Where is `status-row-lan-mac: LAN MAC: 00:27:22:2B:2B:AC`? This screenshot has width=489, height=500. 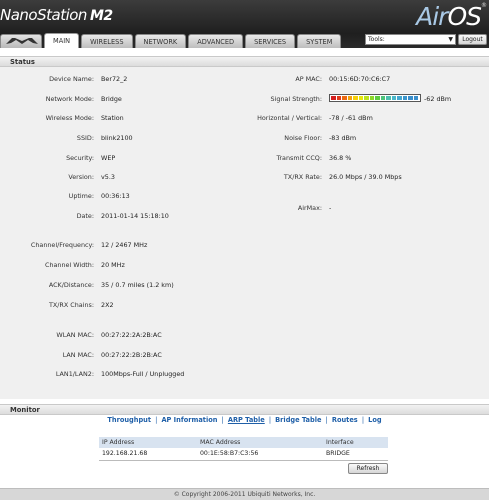 status-row-lan-mac: LAN MAC: 00:27:22:2B:2B:AC is located at coordinates (244, 355).